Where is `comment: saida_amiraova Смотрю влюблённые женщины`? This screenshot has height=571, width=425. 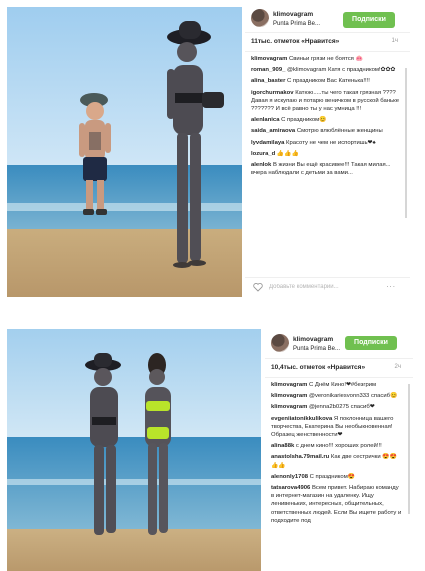
comment: saida_amiraova Смотрю влюблённые женщины is located at coordinates (325, 131).